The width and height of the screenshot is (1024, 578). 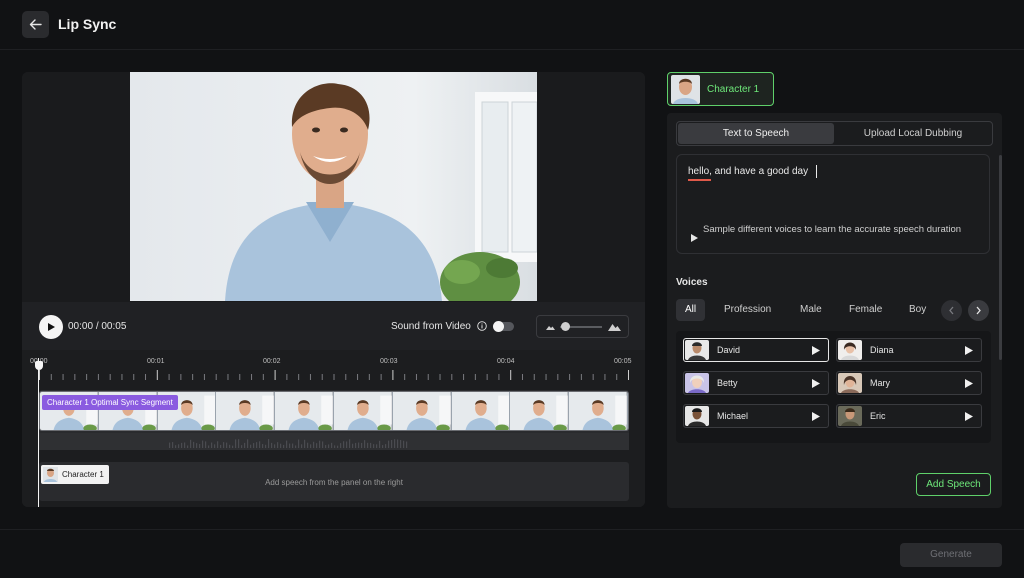 I want to click on page-title: Lip Sync, so click(x=87, y=24).